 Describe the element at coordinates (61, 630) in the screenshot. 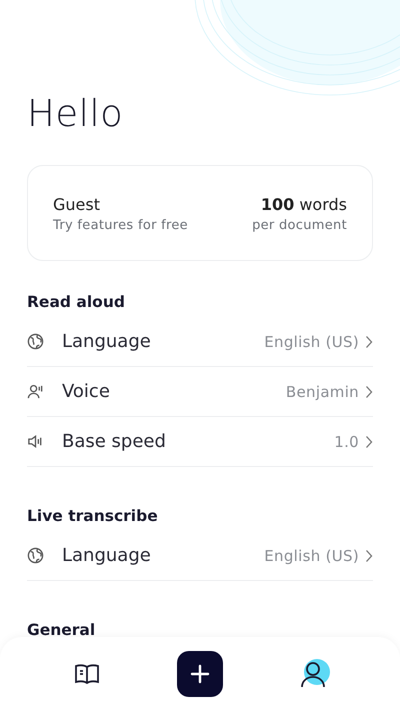

I see `section-heading: General` at that location.